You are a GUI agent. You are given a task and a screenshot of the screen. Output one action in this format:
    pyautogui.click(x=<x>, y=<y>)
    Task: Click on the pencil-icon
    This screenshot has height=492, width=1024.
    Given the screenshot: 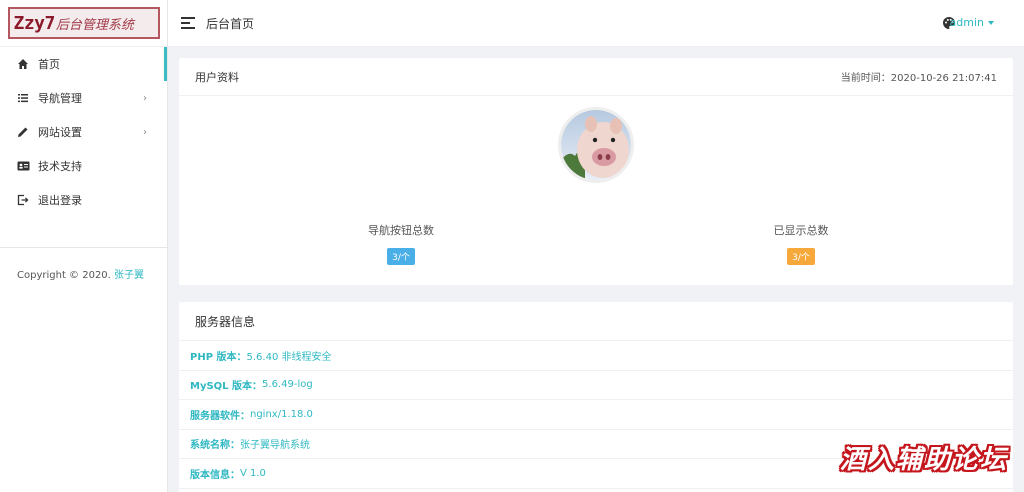 What is the action you would take?
    pyautogui.click(x=23, y=132)
    